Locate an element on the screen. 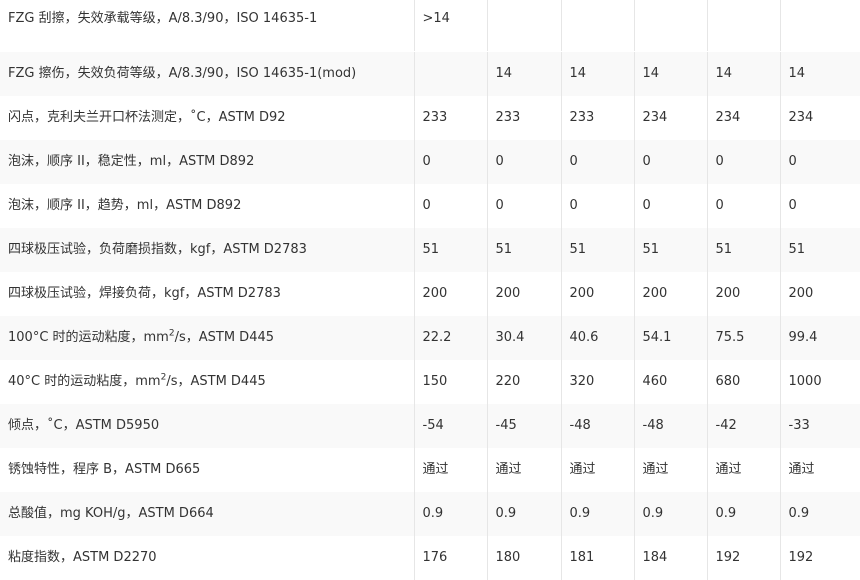 This screenshot has width=860, height=580. cell-value: 680 is located at coordinates (744, 382).